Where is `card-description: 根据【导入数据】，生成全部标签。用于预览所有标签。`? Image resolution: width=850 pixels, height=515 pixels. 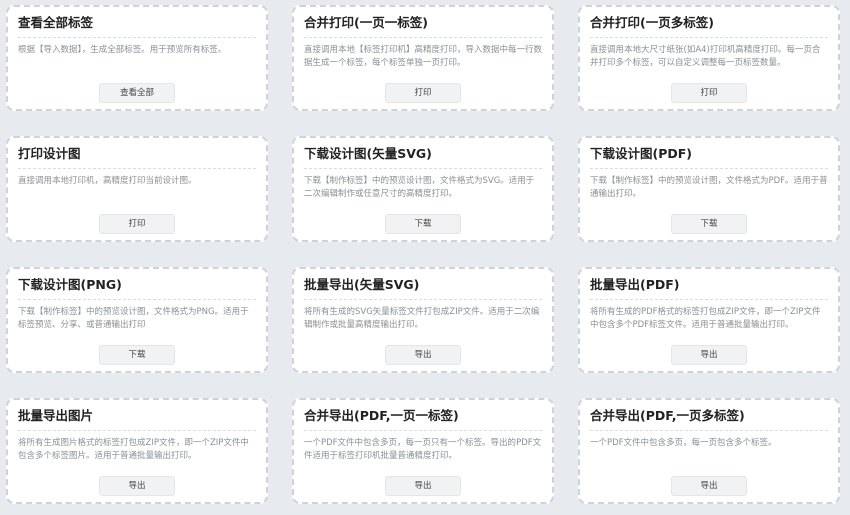 card-description: 根据【导入数据】，生成全部标签。用于预览所有标签。 is located at coordinates (122, 50).